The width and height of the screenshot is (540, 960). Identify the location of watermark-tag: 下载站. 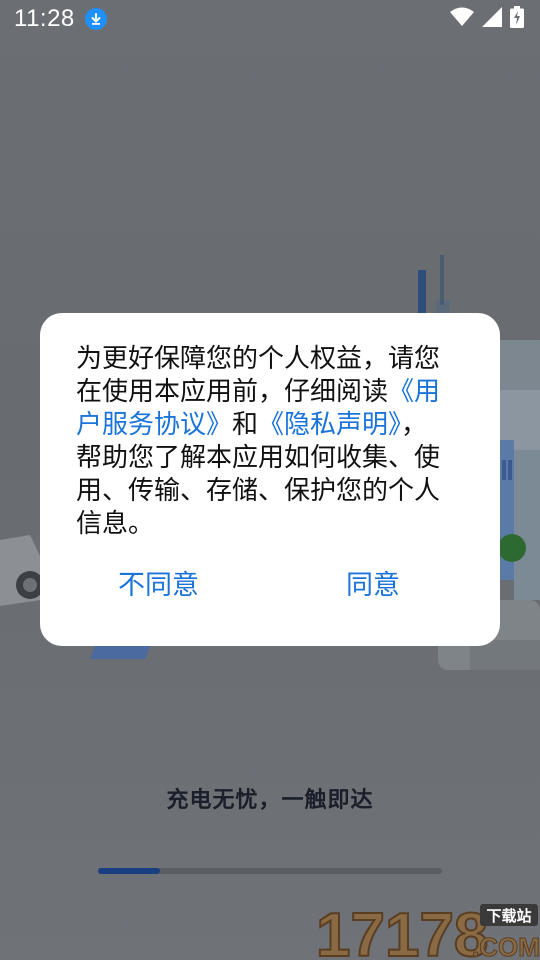
(508, 916).